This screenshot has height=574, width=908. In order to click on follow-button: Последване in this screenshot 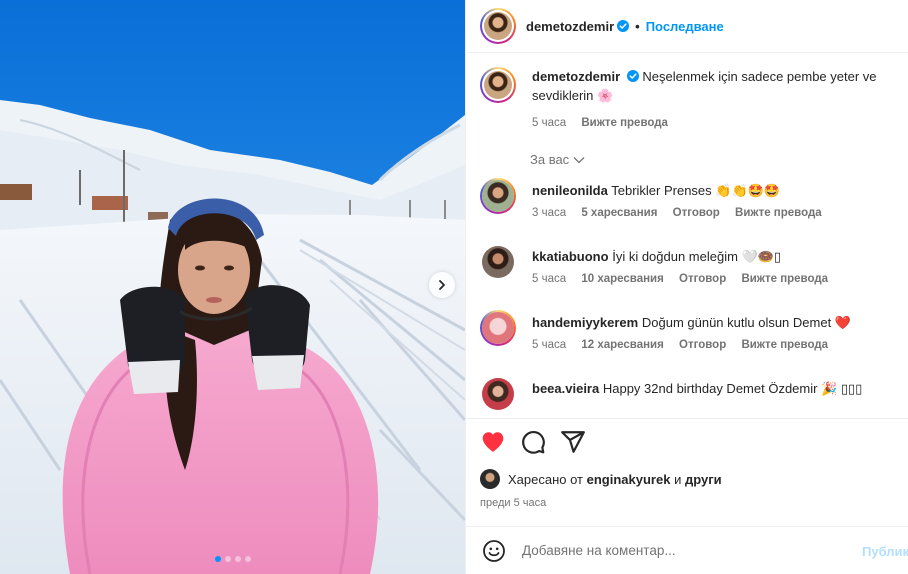, I will do `click(685, 26)`.